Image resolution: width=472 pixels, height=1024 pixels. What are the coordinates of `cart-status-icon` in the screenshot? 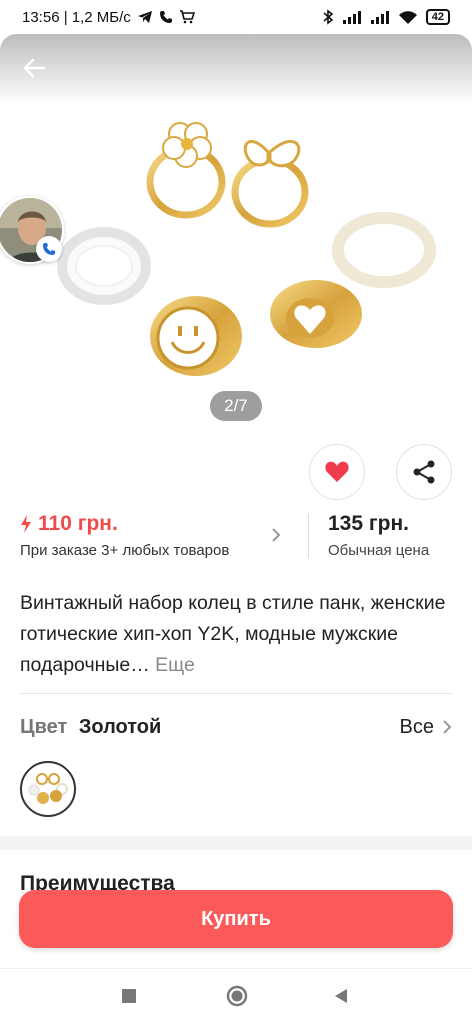 It's located at (187, 17).